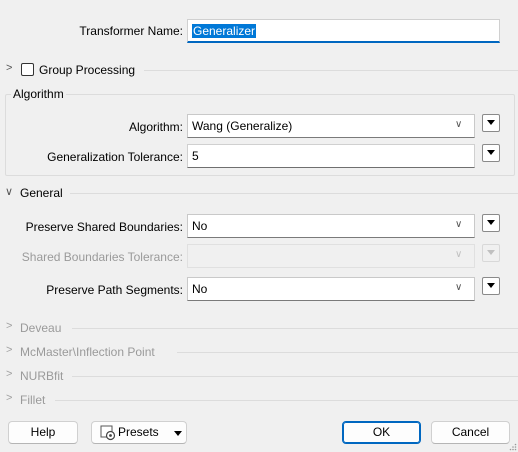  I want to click on tolerance-value: 5, so click(195, 156).